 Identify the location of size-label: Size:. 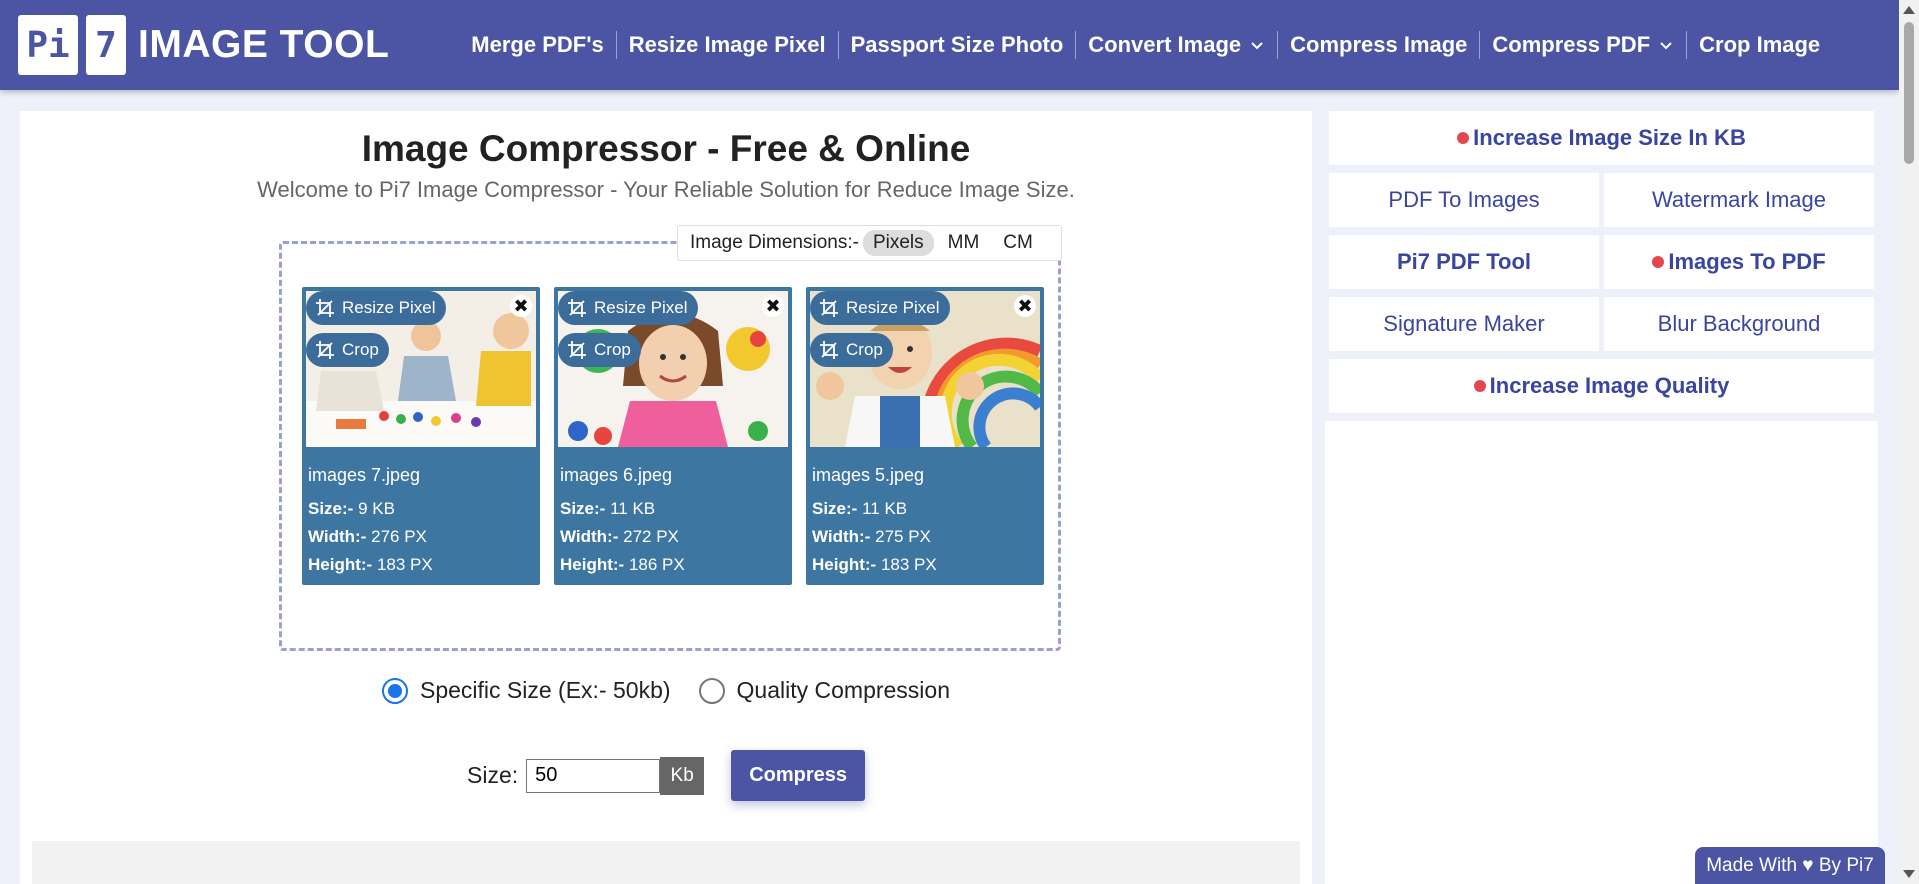
(493, 775).